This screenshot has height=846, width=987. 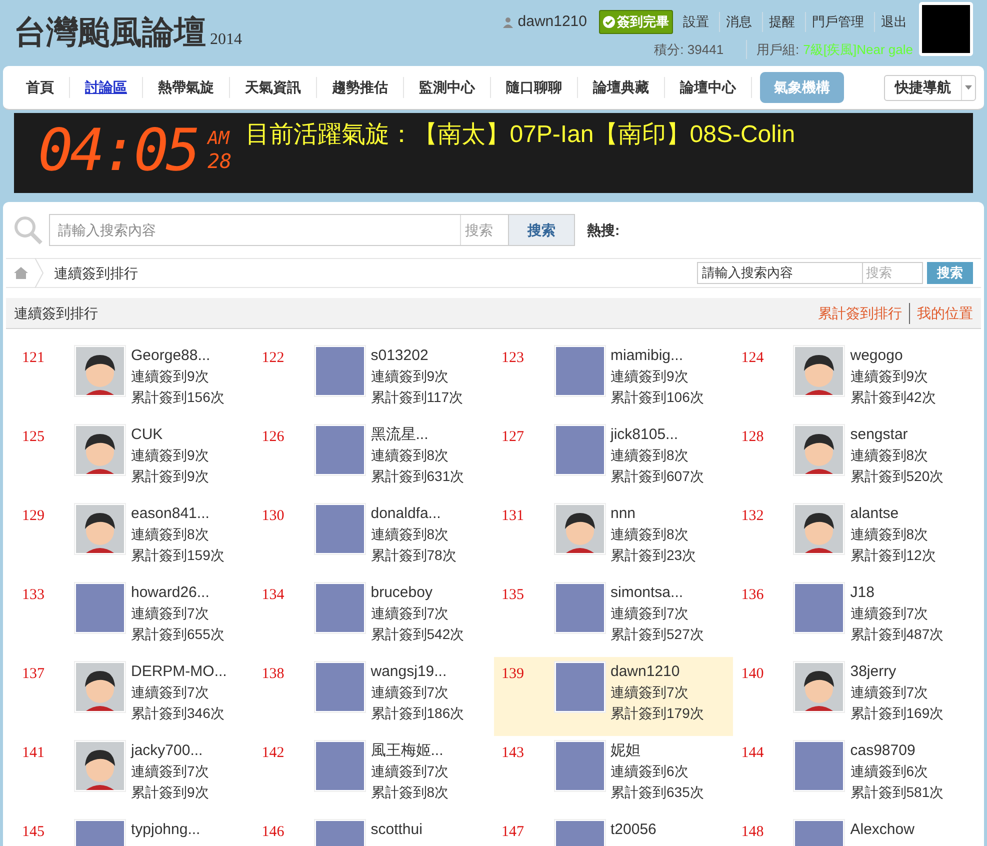 I want to click on total-text: 累計簽到655次, so click(x=177, y=634).